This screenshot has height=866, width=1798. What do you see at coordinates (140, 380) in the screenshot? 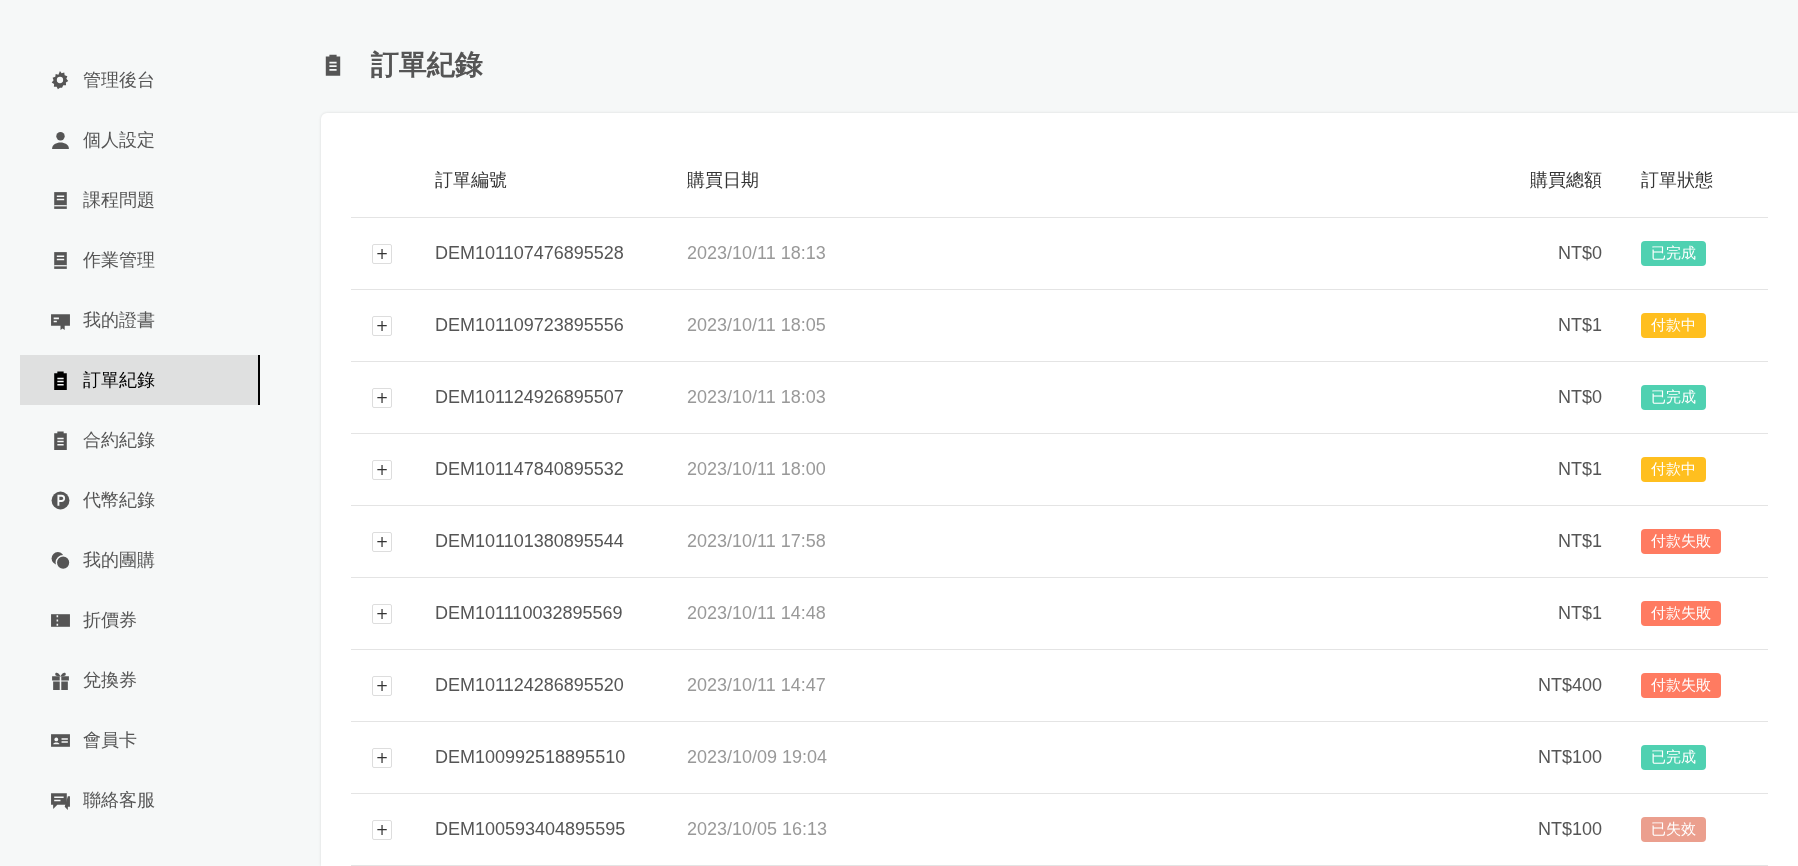
I see `sidebar-item: 訂單紀錄` at bounding box center [140, 380].